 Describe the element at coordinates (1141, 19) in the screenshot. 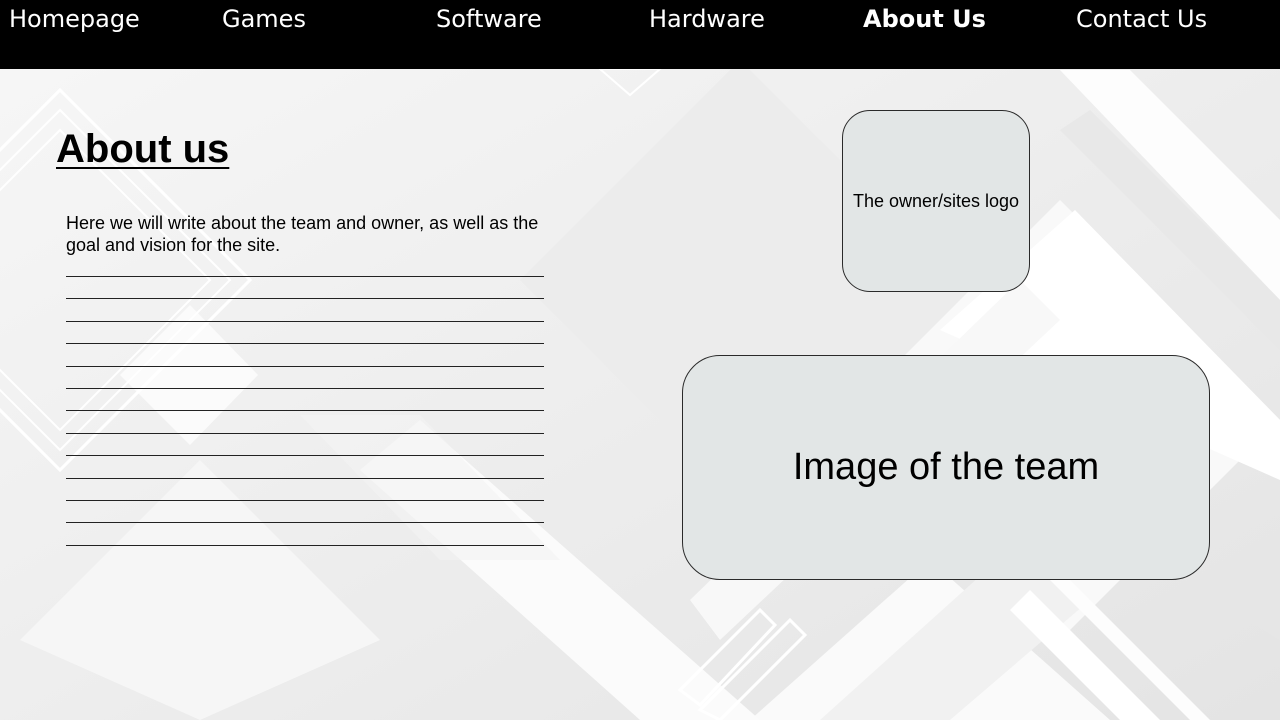

I see `nav-link-contact-us: Contact Us` at that location.